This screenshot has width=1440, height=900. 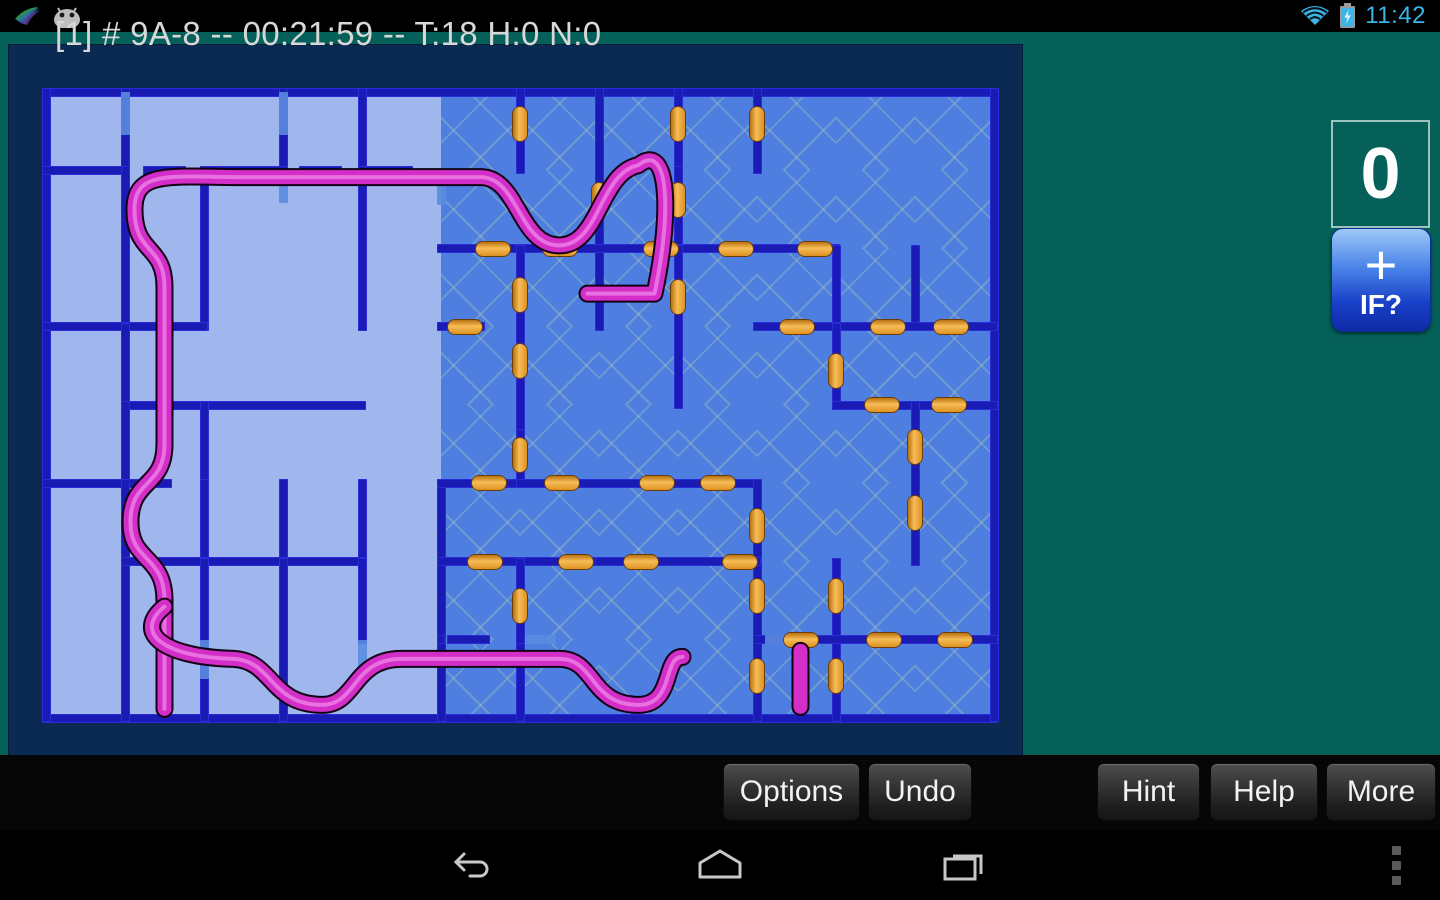 What do you see at coordinates (476, 865) in the screenshot?
I see `back-button` at bounding box center [476, 865].